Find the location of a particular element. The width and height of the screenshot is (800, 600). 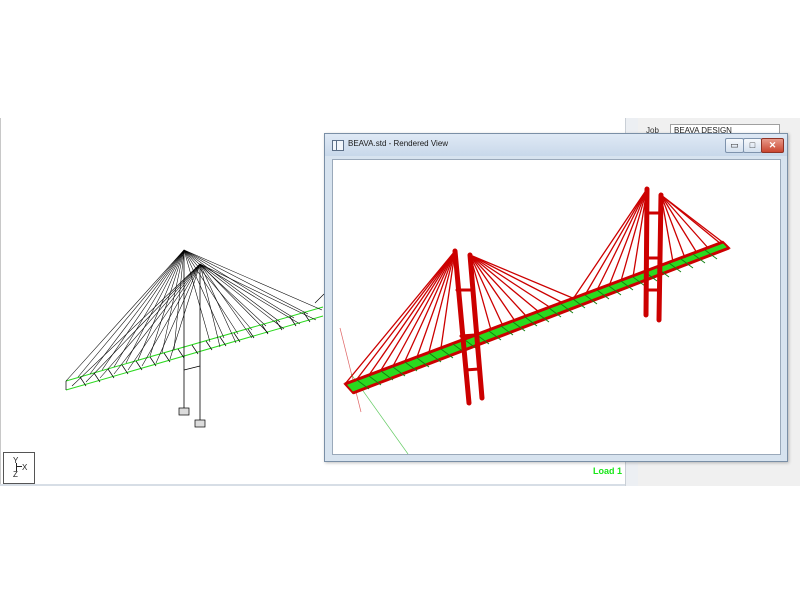

rendered-view-titlebar: BEAVA.std - Rendered View ▭ □ ✕ is located at coordinates (556, 145).